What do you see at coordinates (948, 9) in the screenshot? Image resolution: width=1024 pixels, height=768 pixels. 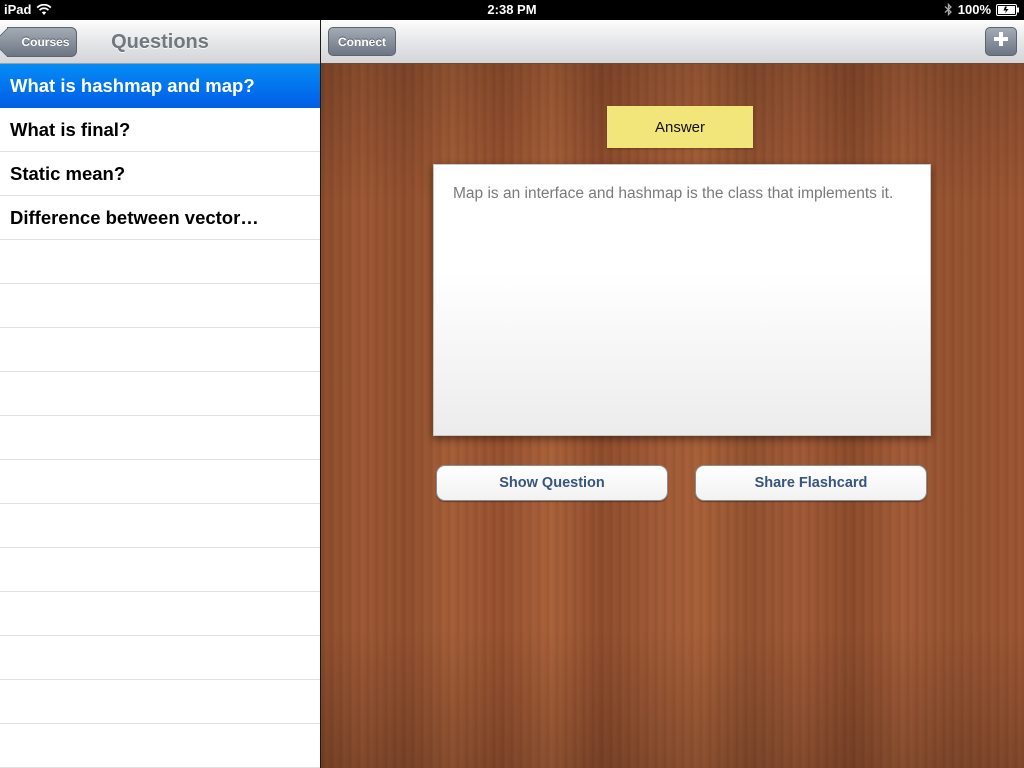 I see `bluetooth-icon` at bounding box center [948, 9].